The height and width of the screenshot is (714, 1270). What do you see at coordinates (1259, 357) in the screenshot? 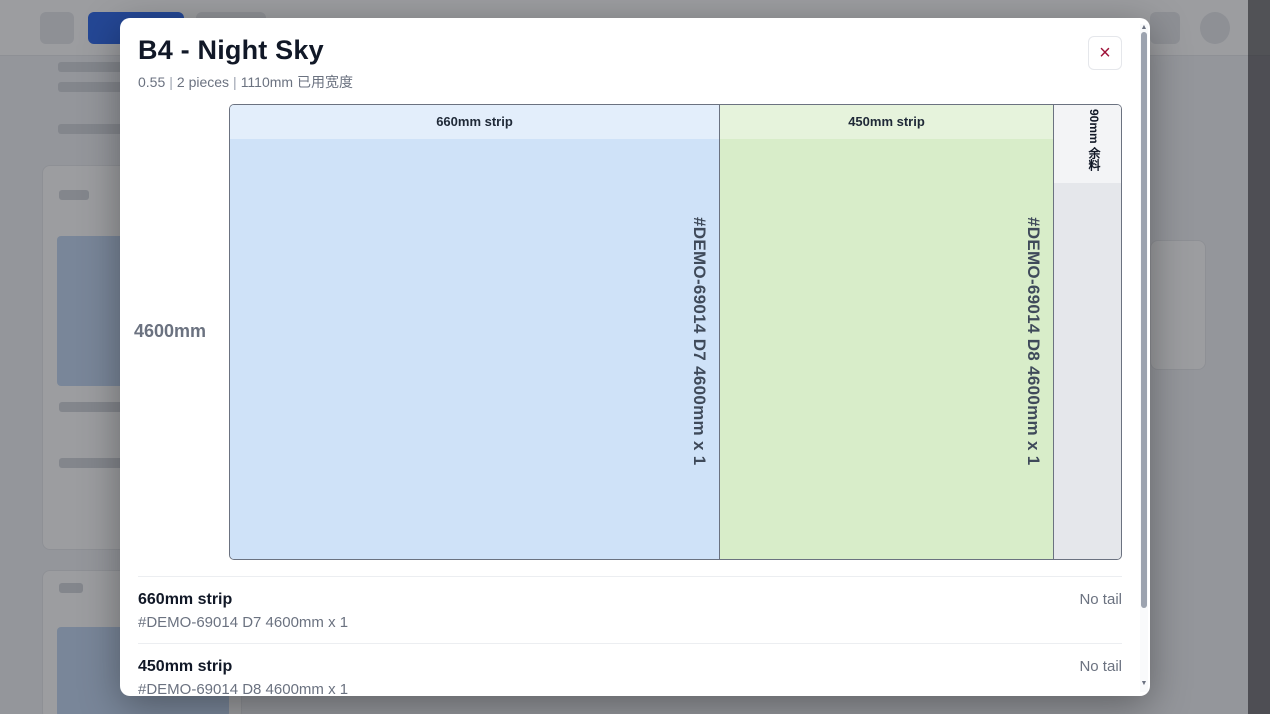
I see `window-edge` at bounding box center [1259, 357].